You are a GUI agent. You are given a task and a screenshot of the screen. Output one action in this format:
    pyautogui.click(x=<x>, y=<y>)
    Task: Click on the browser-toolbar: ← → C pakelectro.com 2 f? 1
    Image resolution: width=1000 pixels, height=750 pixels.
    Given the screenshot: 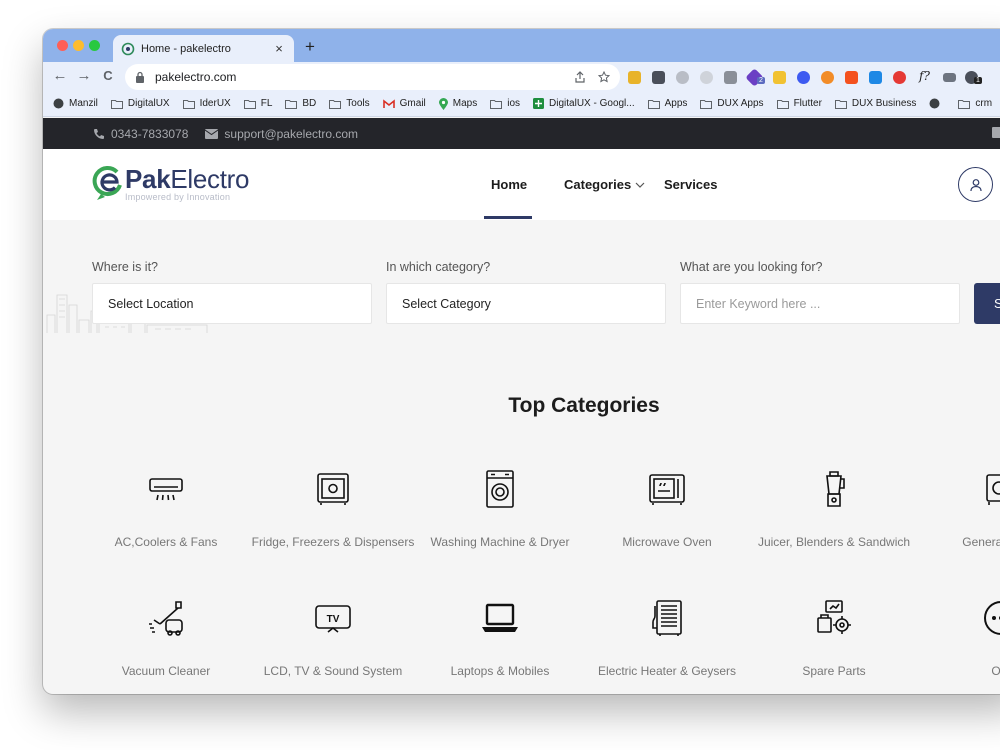 What is the action you would take?
    pyautogui.click(x=521, y=76)
    